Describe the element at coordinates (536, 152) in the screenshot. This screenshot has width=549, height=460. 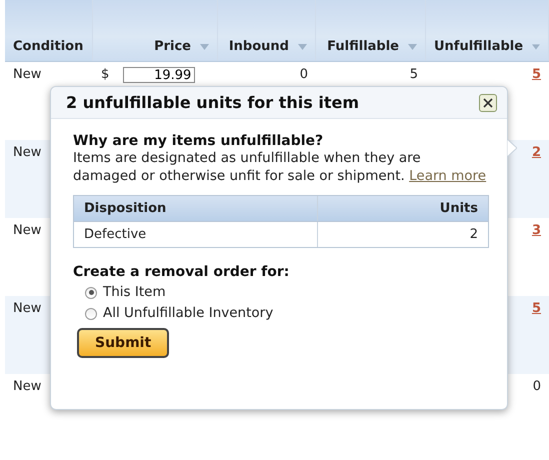
I see `unfulfillable-link: 2` at that location.